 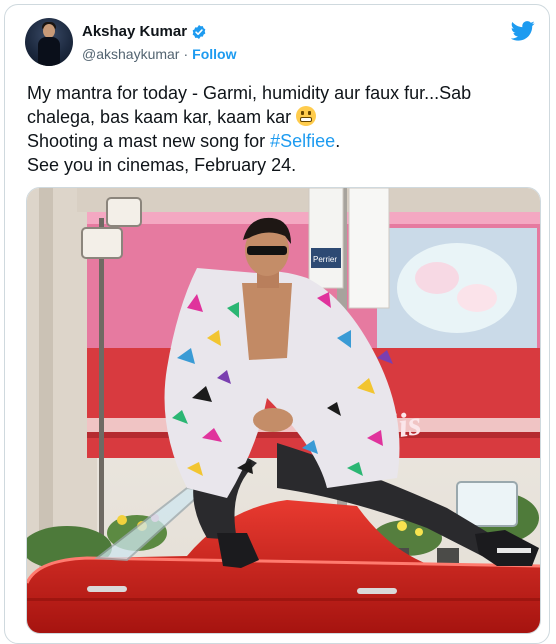 I want to click on grimacing-emoji-icon, so click(x=306, y=116).